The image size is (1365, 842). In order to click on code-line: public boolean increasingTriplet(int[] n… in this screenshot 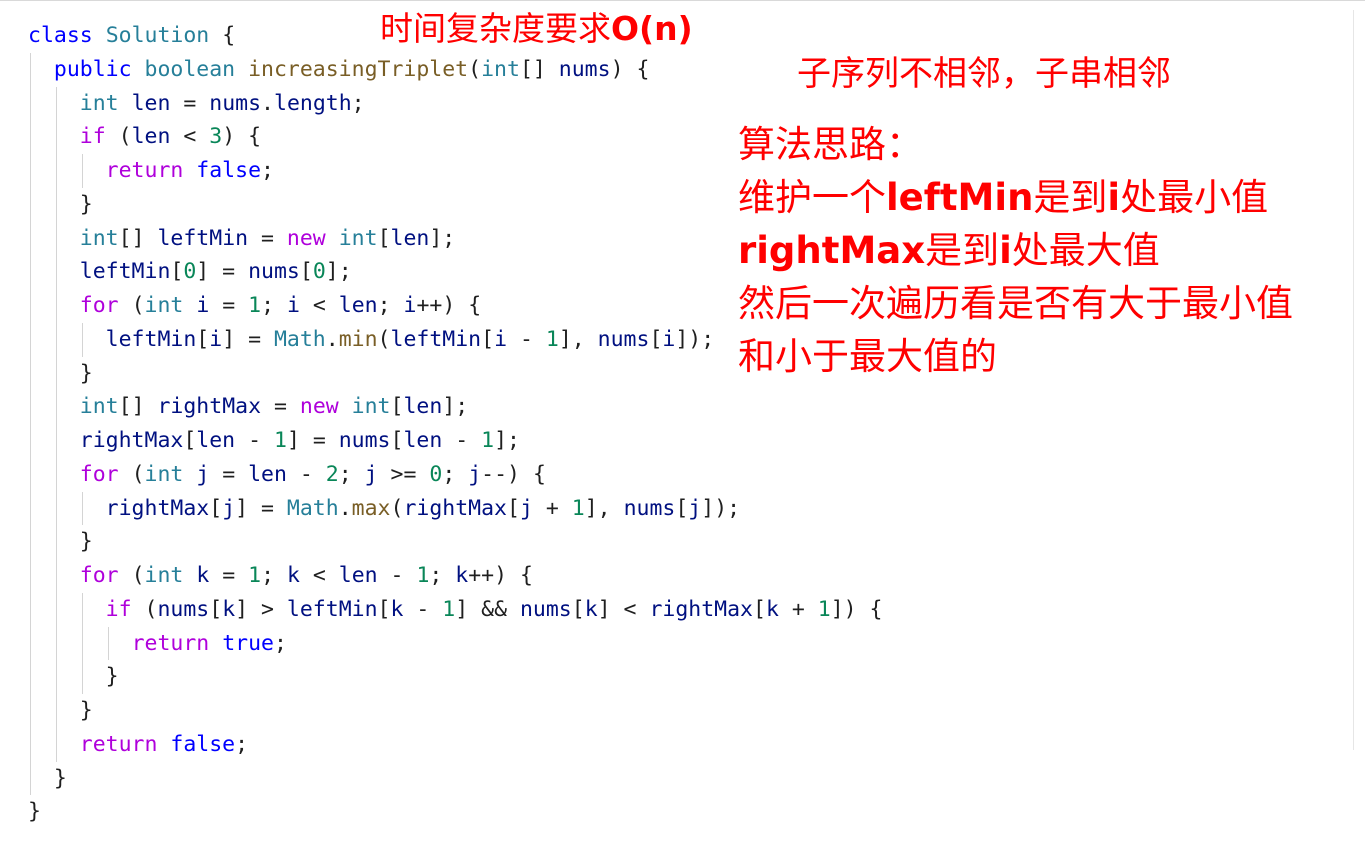, I will do `click(455, 70)`.